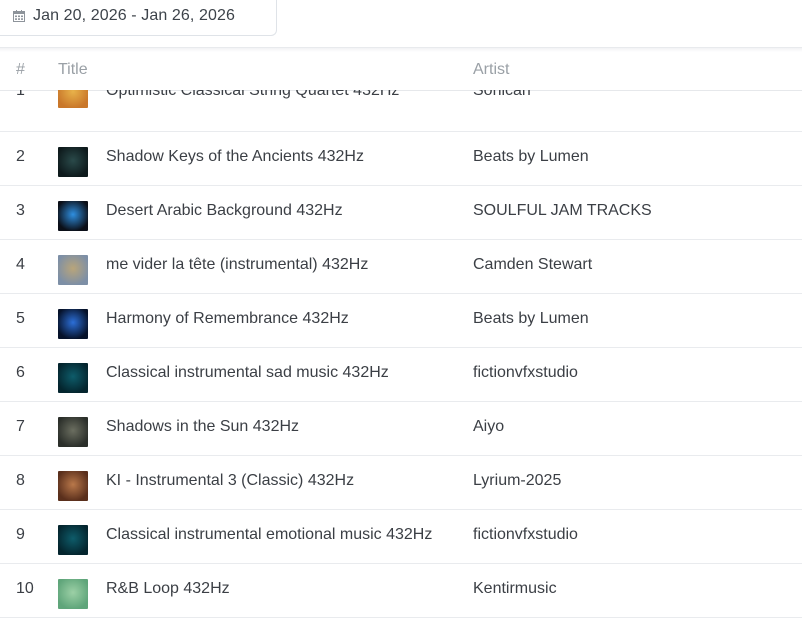 The width and height of the screenshot is (802, 630). Describe the element at coordinates (19, 15) in the screenshot. I see `calendar-icon` at that location.